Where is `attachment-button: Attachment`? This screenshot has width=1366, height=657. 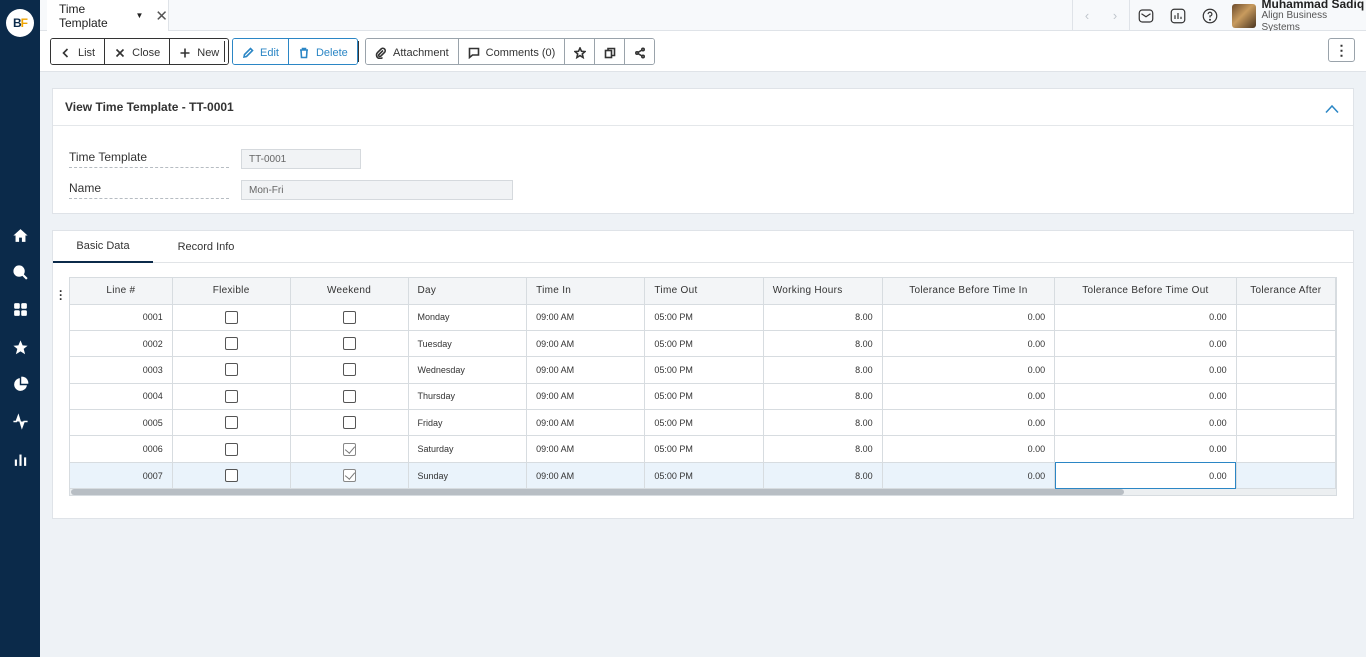
attachment-button: Attachment is located at coordinates (412, 51).